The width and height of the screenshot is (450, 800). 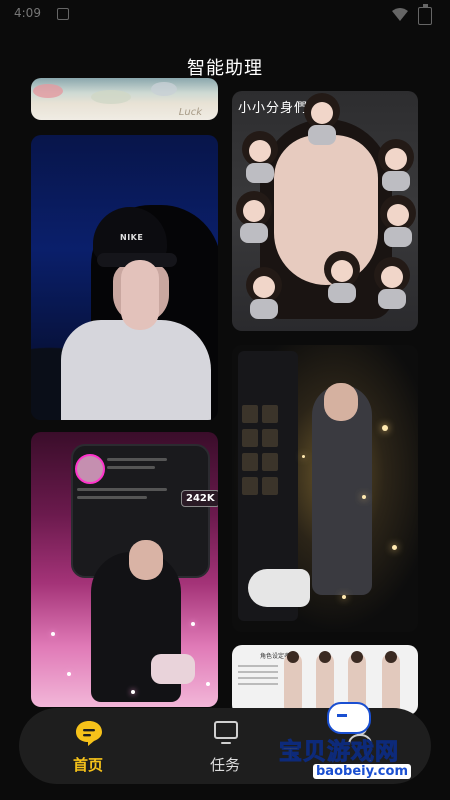 What do you see at coordinates (225, 68) in the screenshot?
I see `page-title: 智能助理` at bounding box center [225, 68].